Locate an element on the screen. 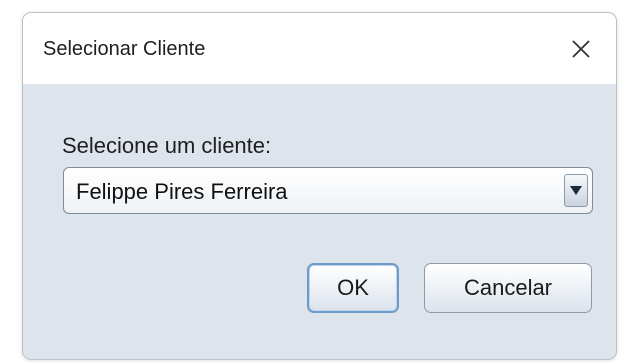 Image resolution: width=630 pixels, height=363 pixels. dialog-title: Selecionar Cliente is located at coordinates (124, 49).